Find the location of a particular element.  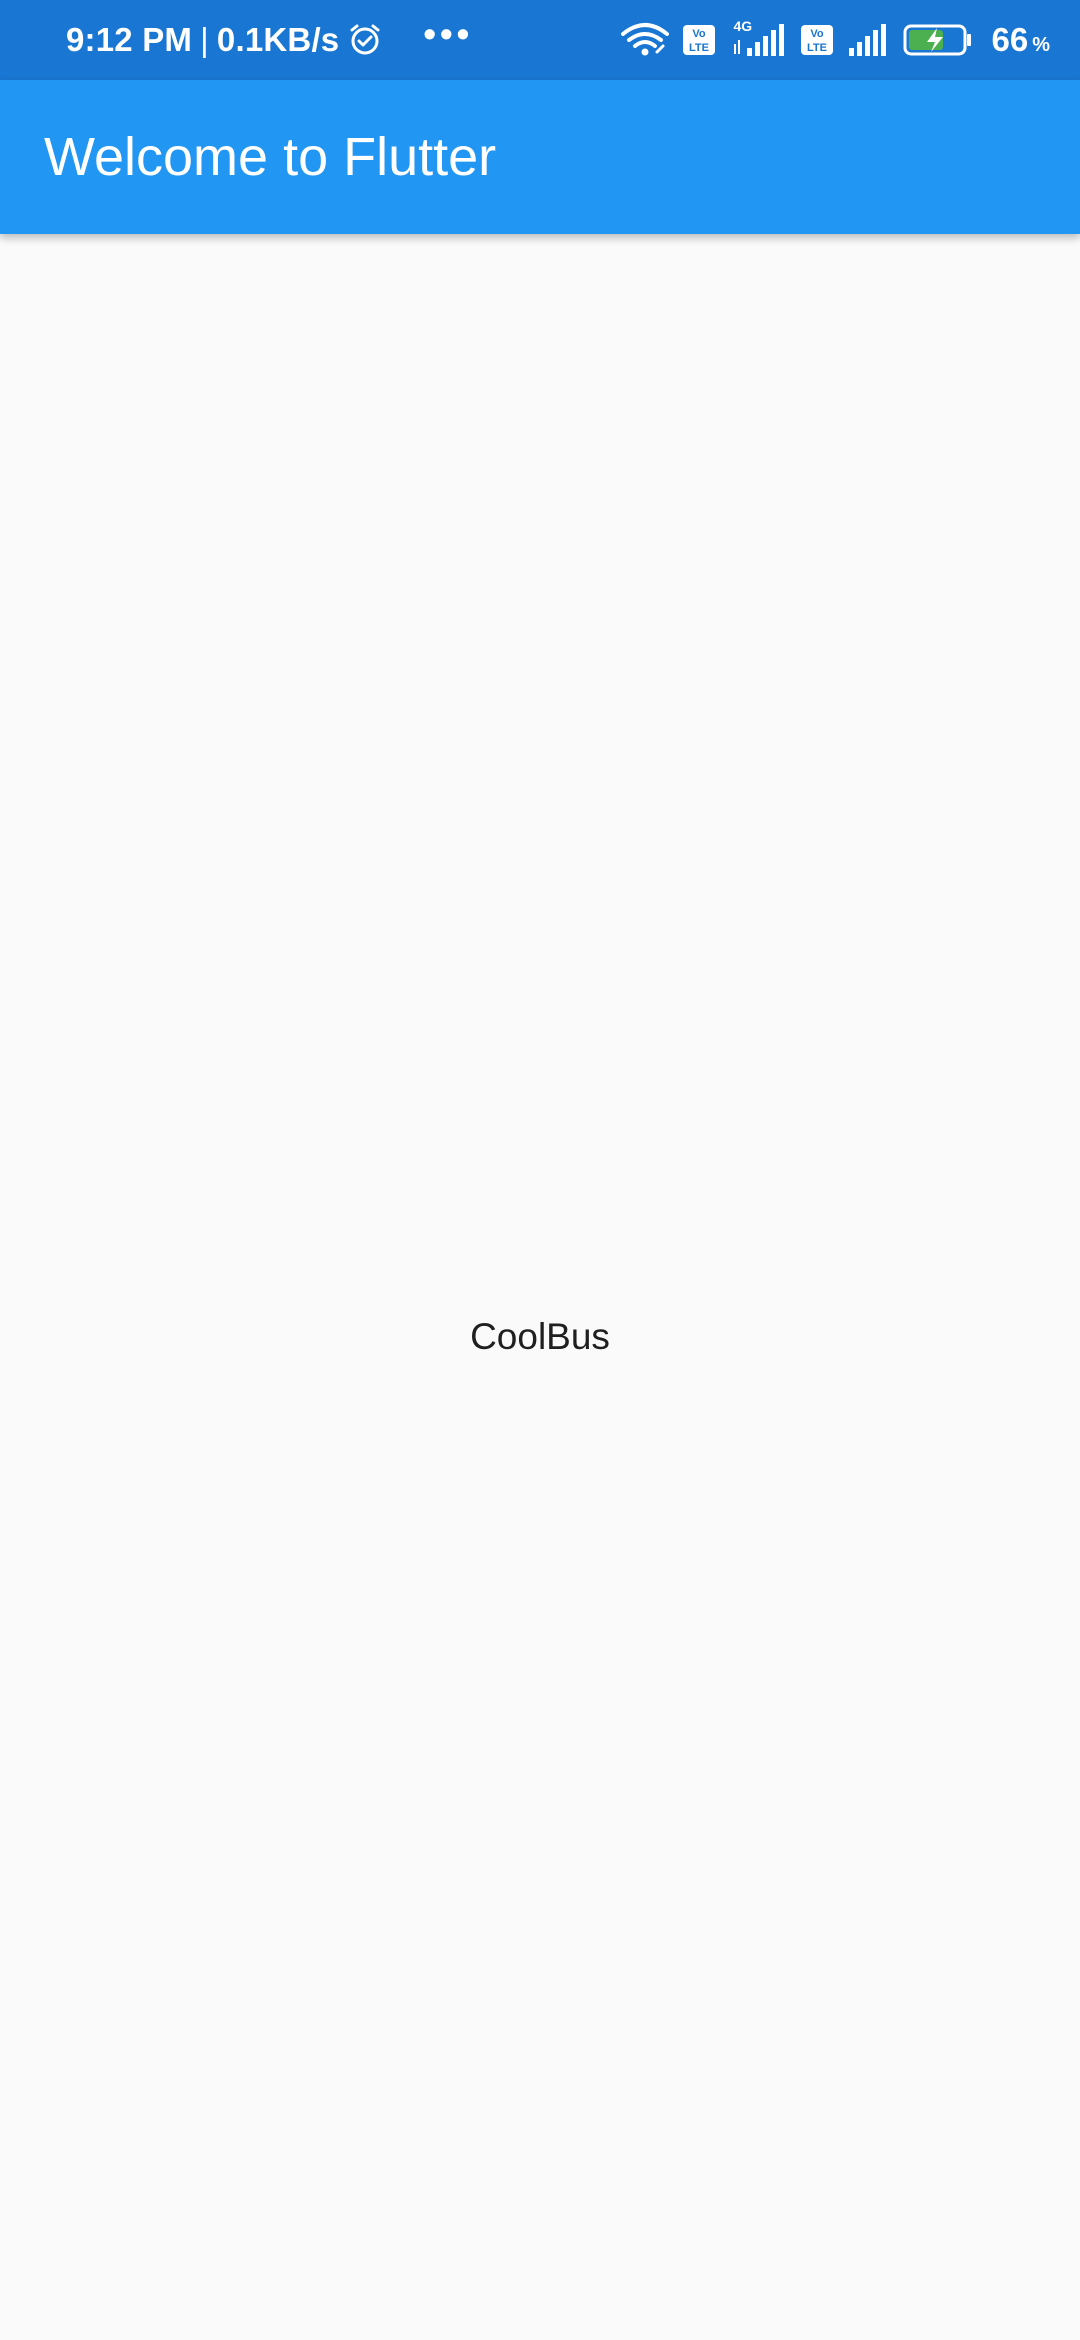

battery-charging-icon is located at coordinates (937, 40).